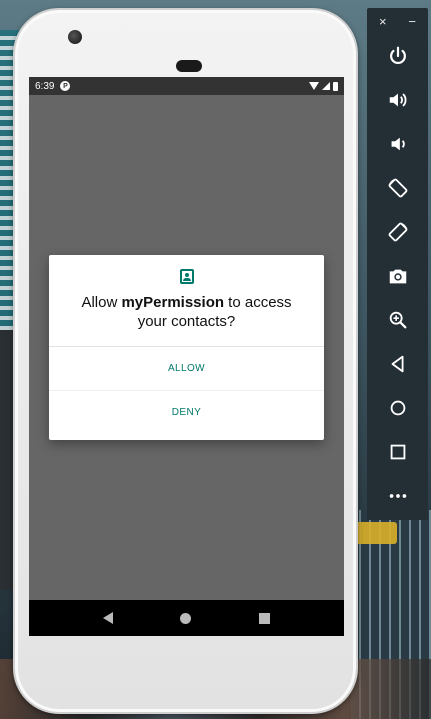 The height and width of the screenshot is (719, 431). I want to click on nav-home-icon, so click(186, 618).